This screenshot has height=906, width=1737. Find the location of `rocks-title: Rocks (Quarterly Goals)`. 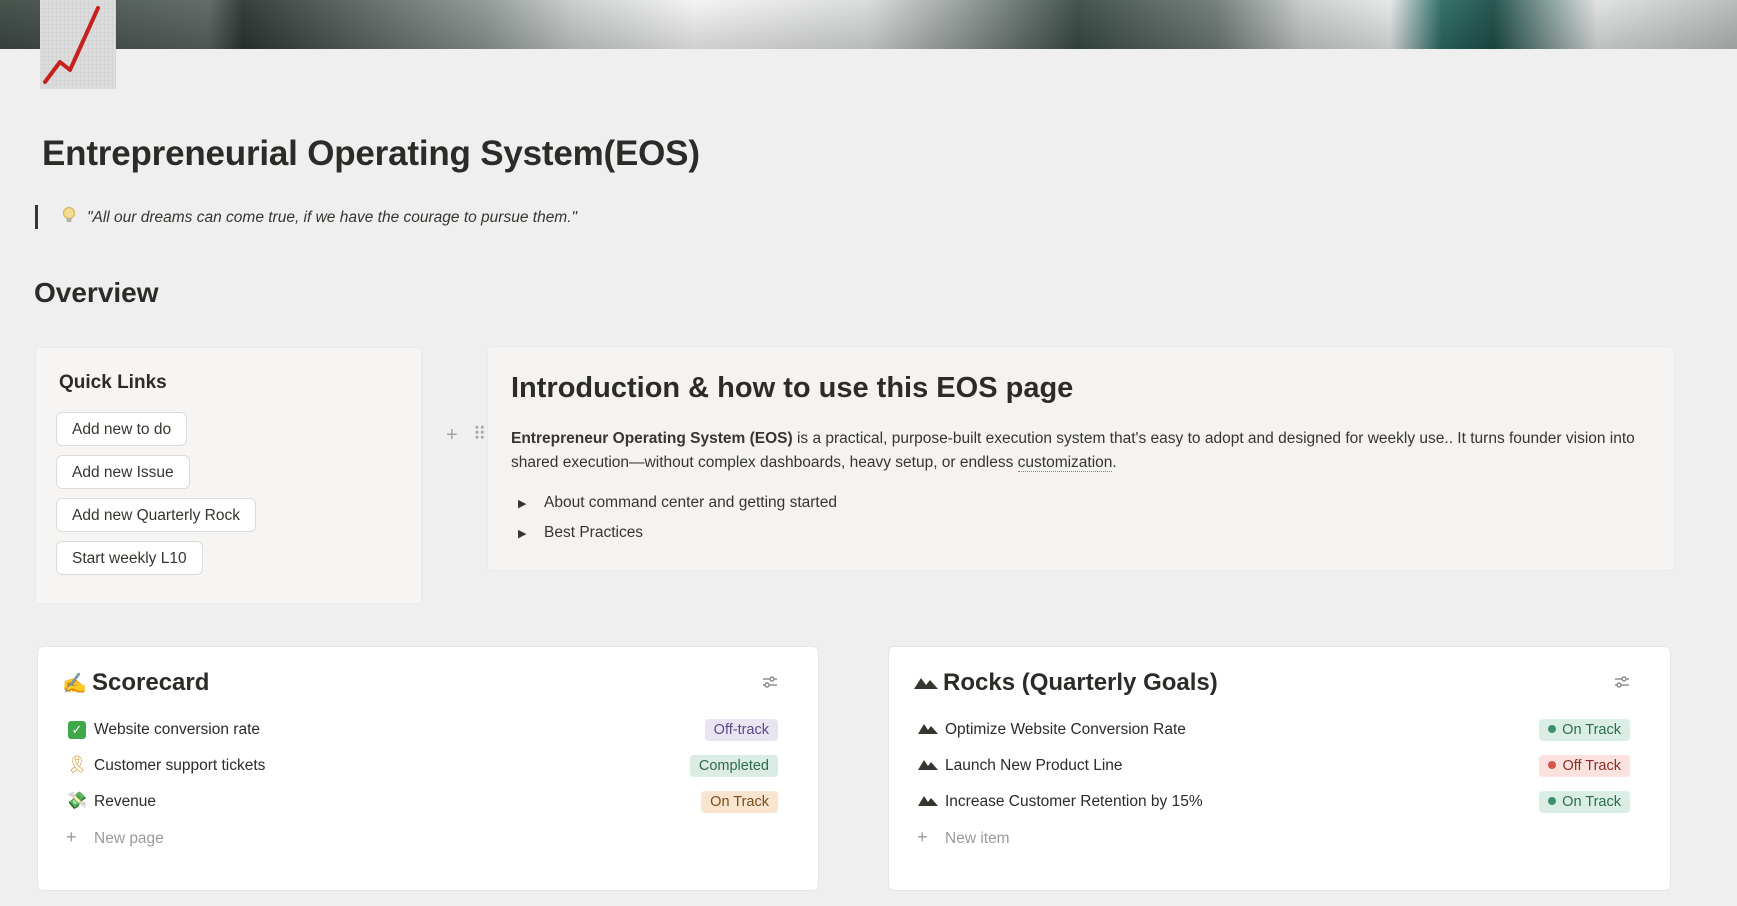

rocks-title: Rocks (Quarterly Goals) is located at coordinates (1065, 683).